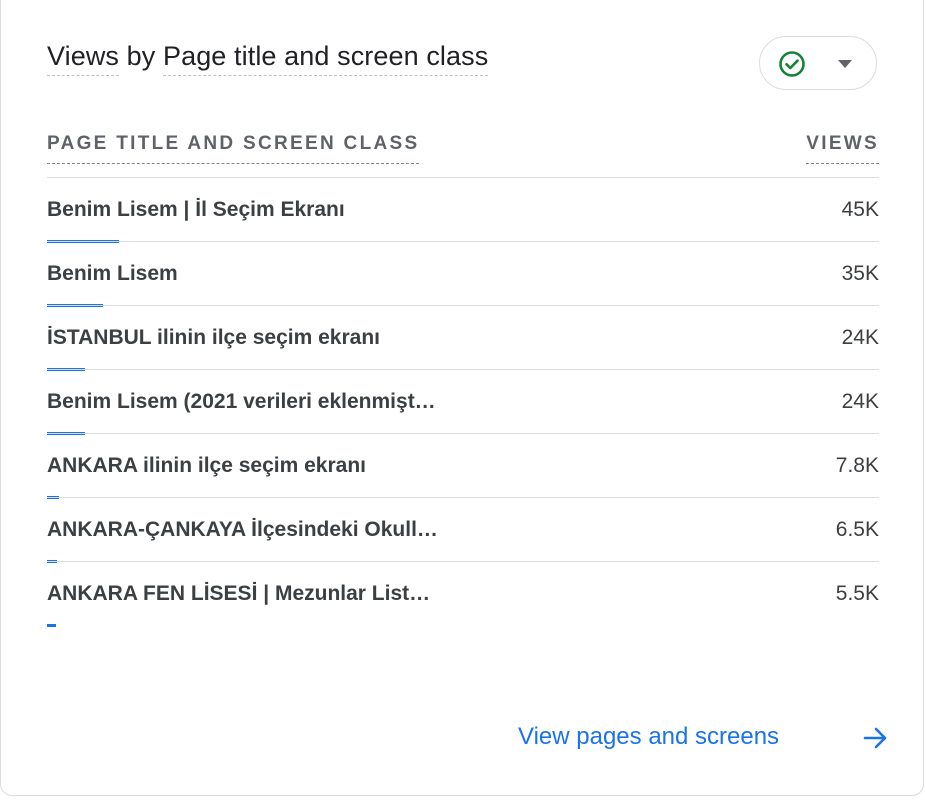 The width and height of the screenshot is (926, 801). What do you see at coordinates (463, 530) in the screenshot?
I see `table-row: ANKARA-ÇANKAYA İlçesindeki Okull… 6.5K` at bounding box center [463, 530].